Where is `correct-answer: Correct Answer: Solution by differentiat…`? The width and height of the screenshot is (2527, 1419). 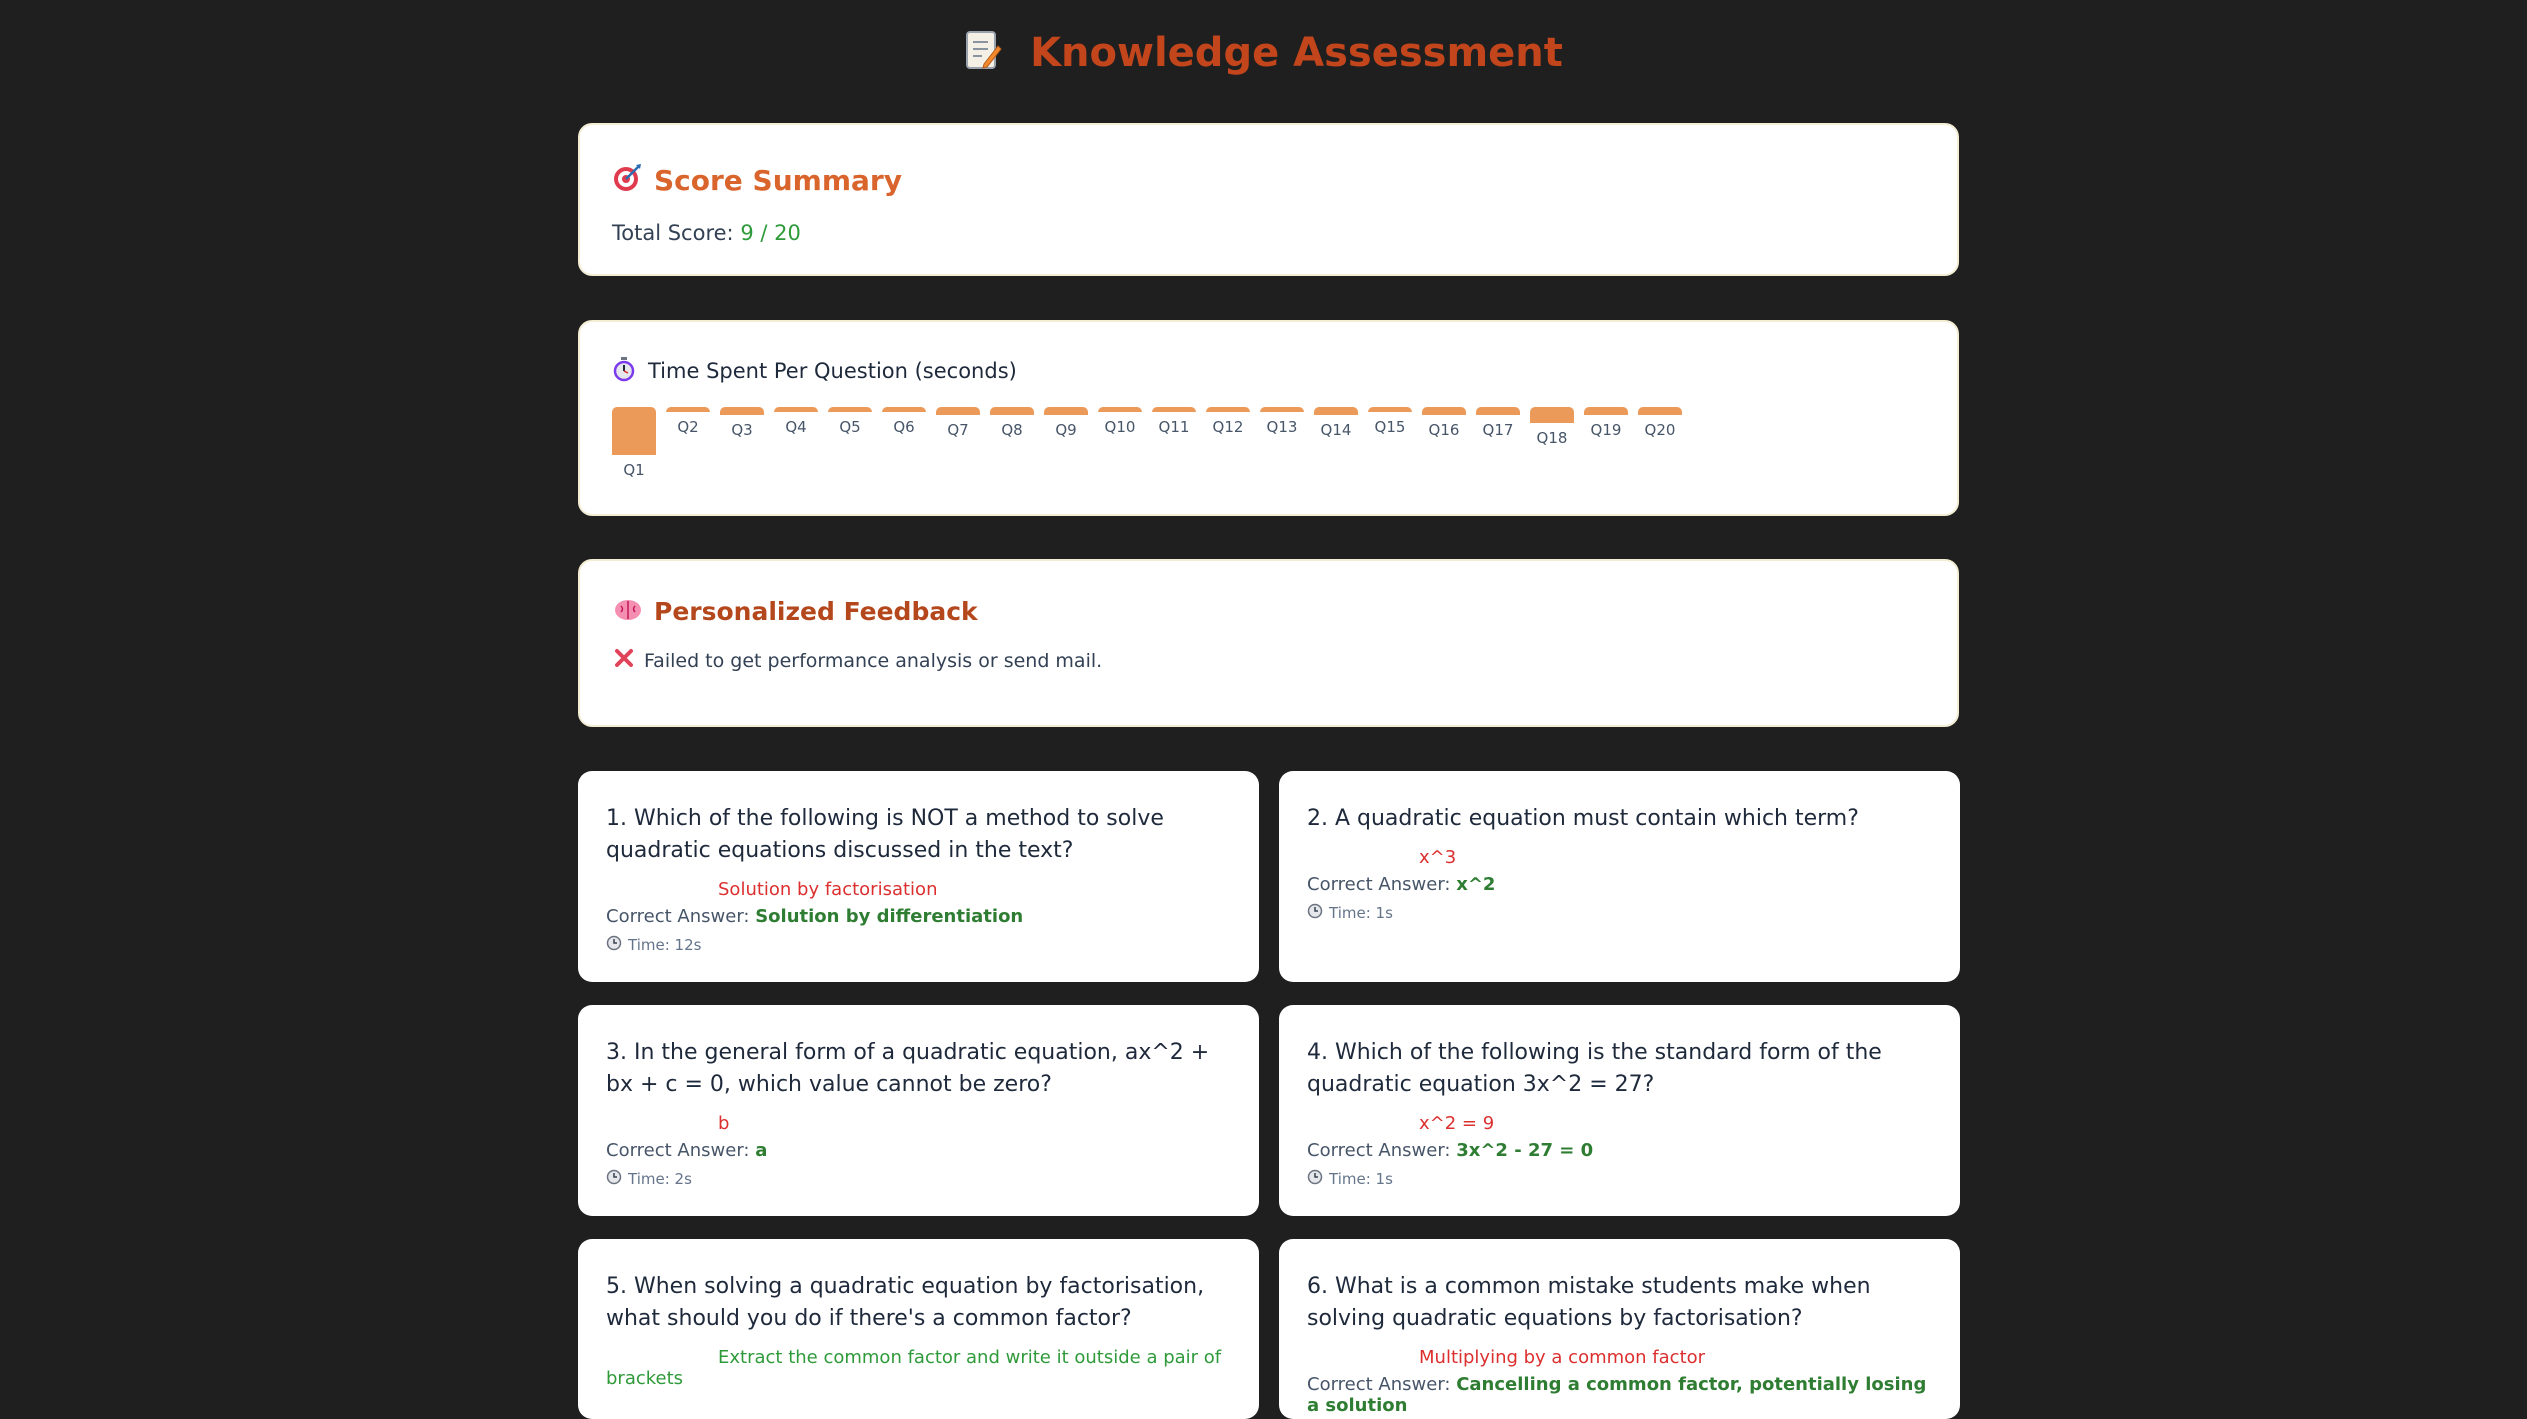 correct-answer: Correct Answer: Solution by differentiat… is located at coordinates (918, 916).